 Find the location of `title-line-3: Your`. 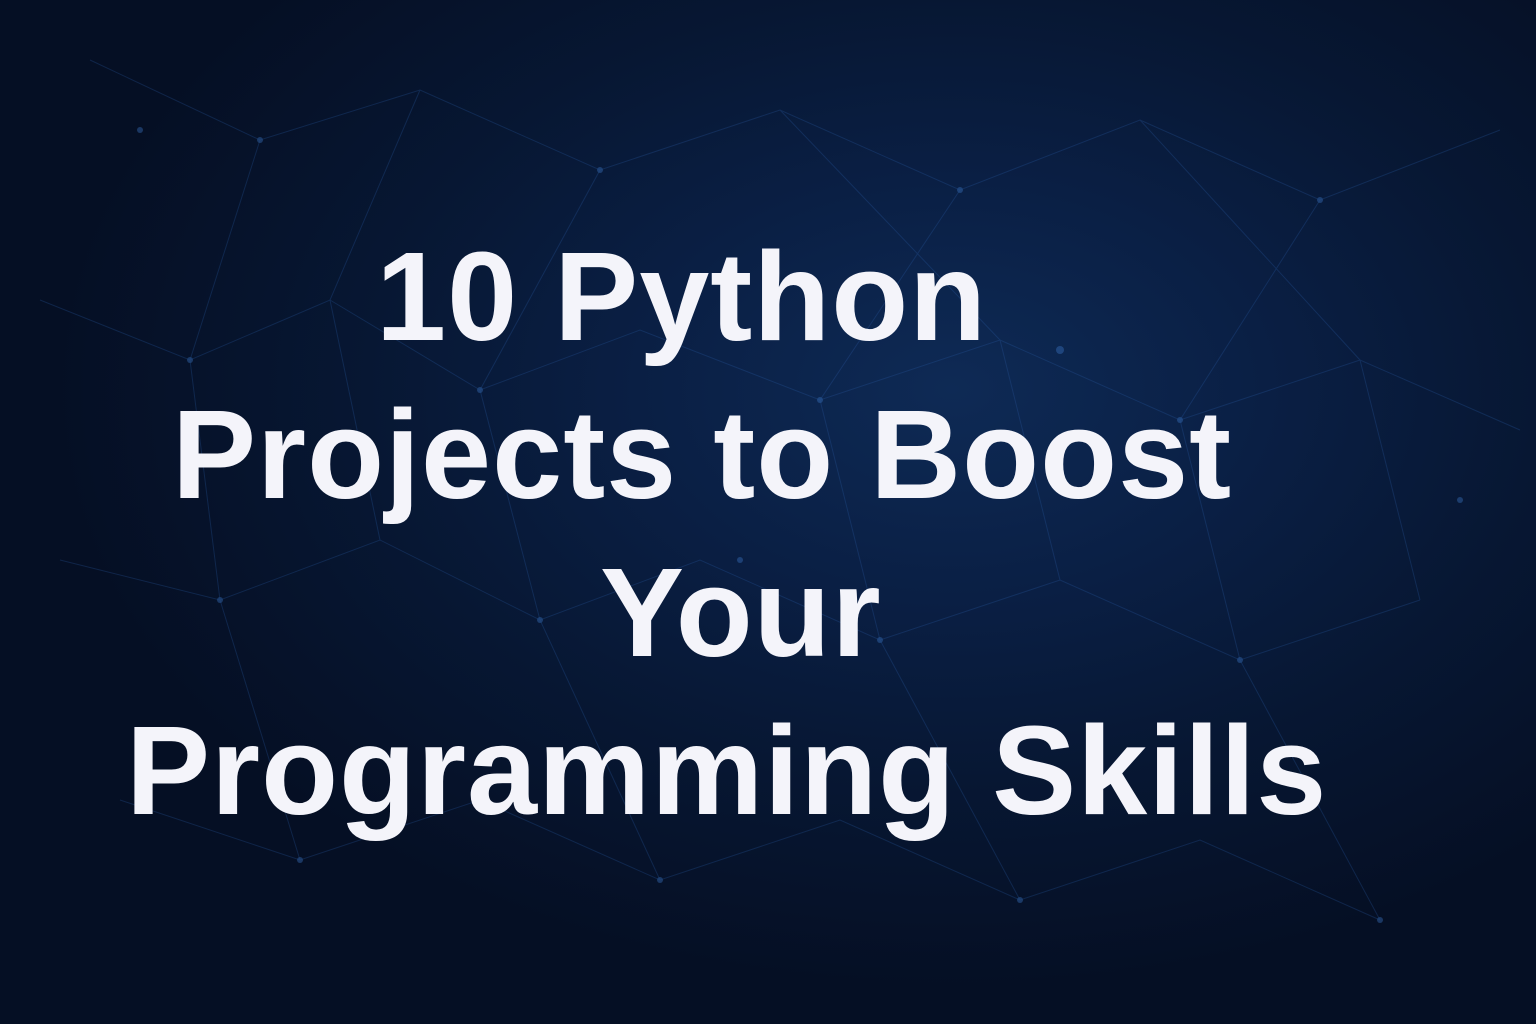

title-line-3: Your is located at coordinates (741, 612).